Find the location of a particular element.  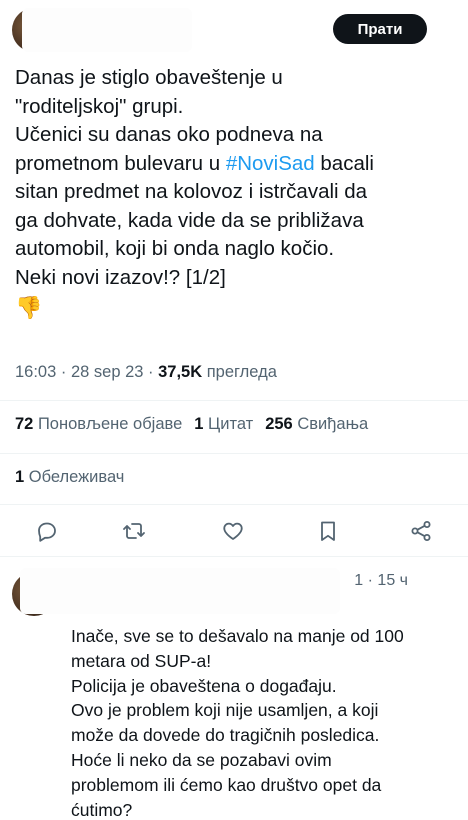

reposts-count: 72 is located at coordinates (24, 424).